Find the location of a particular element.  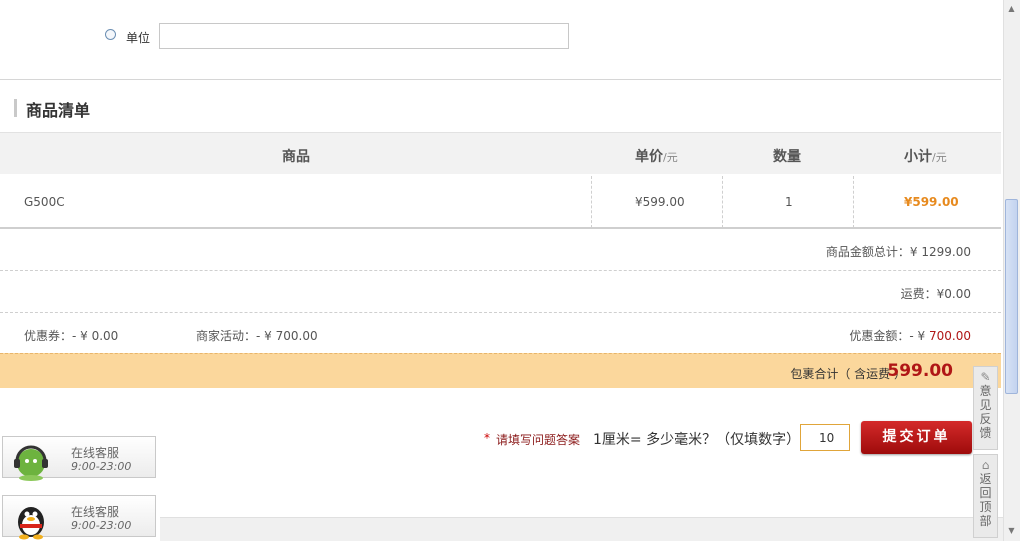

headset-icon is located at coordinates (31, 463).